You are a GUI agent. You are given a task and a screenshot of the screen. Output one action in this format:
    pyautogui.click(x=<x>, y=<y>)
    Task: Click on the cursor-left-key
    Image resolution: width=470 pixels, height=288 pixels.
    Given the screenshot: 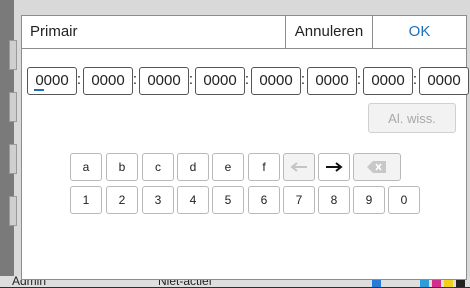 What is the action you would take?
    pyautogui.click(x=299, y=167)
    